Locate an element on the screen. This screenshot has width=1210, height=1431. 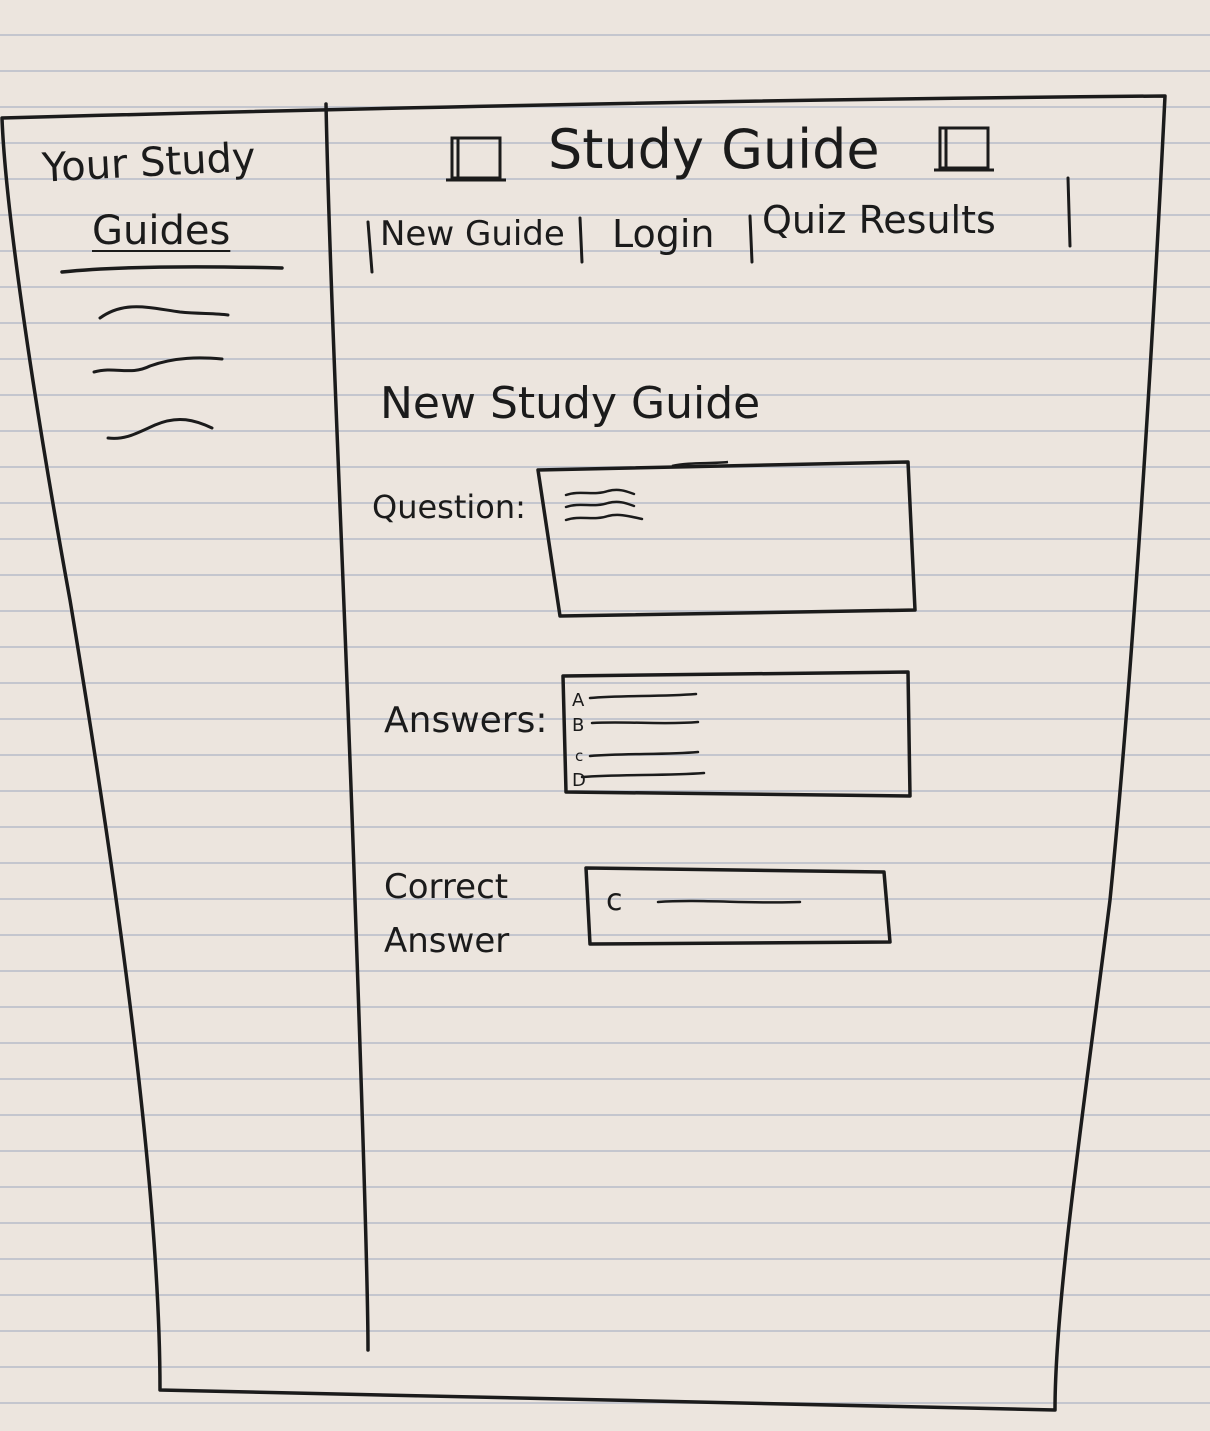
nav-login: Login is located at coordinates (663, 234).